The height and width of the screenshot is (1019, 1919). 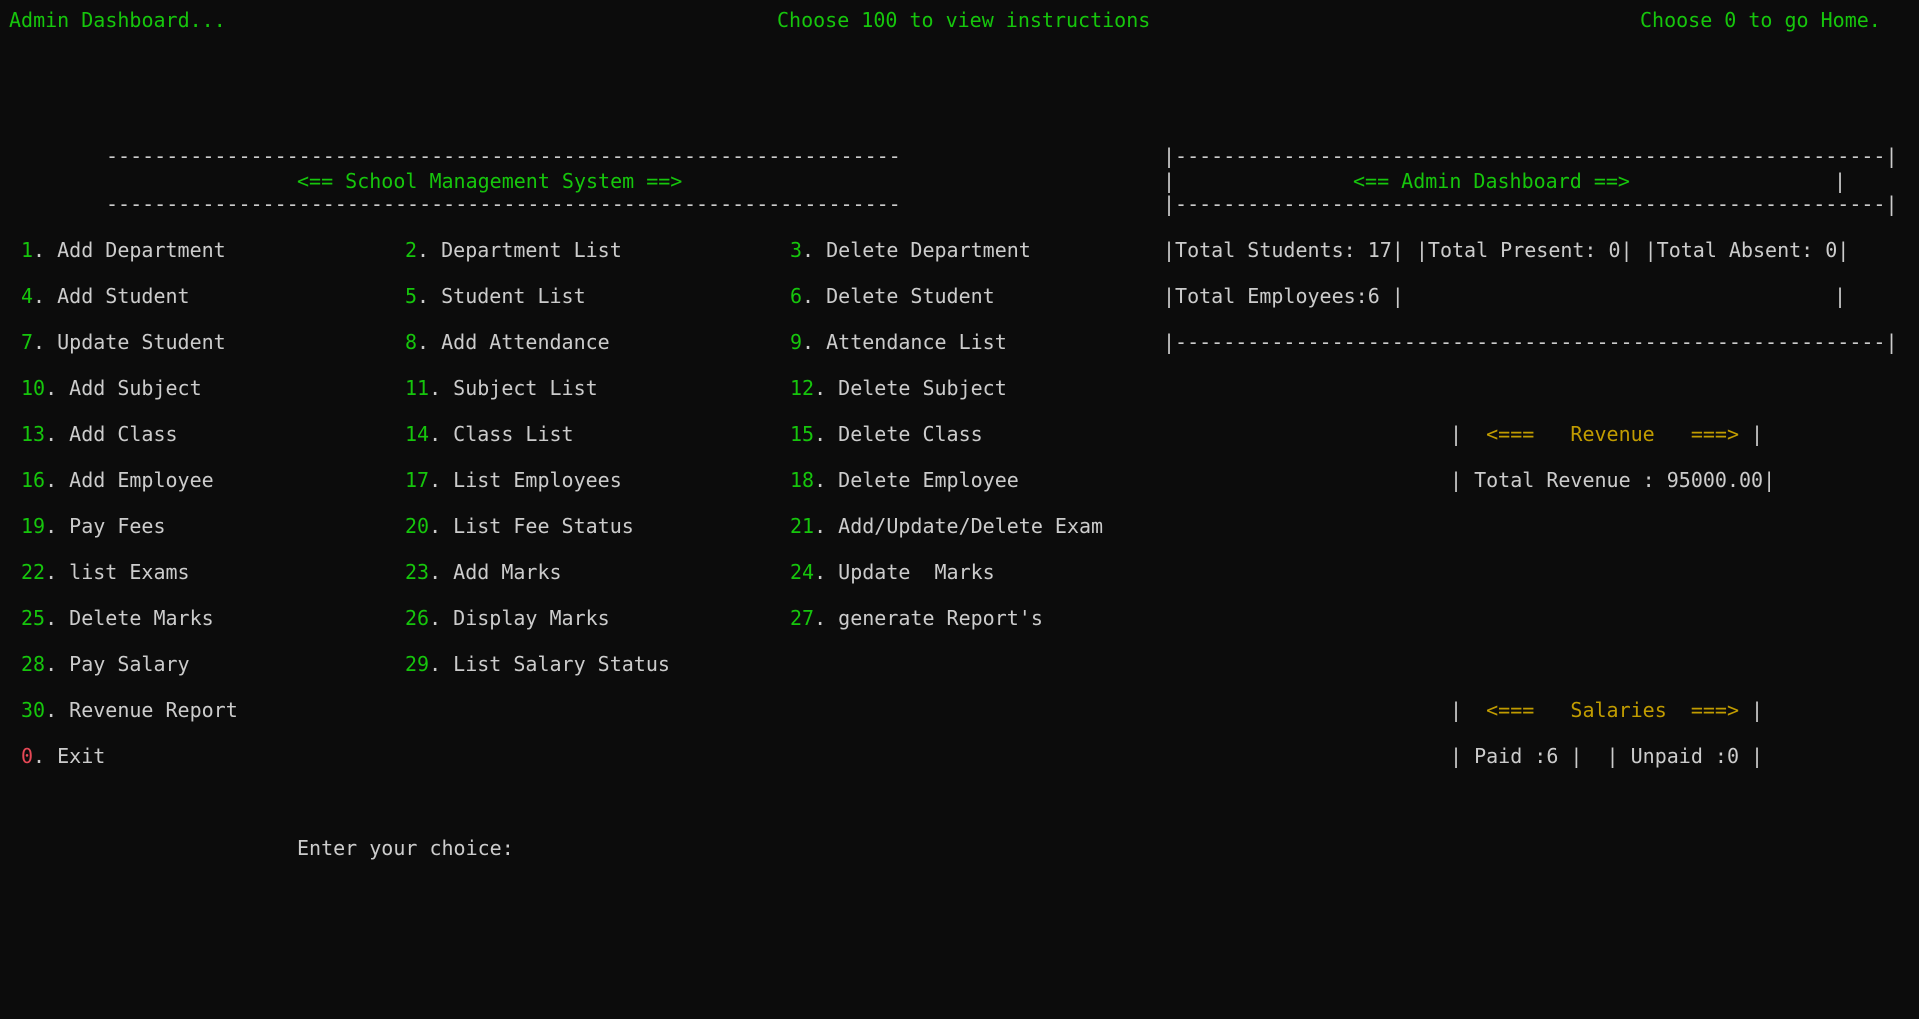 I want to click on menu-number: 14, so click(x=417, y=434).